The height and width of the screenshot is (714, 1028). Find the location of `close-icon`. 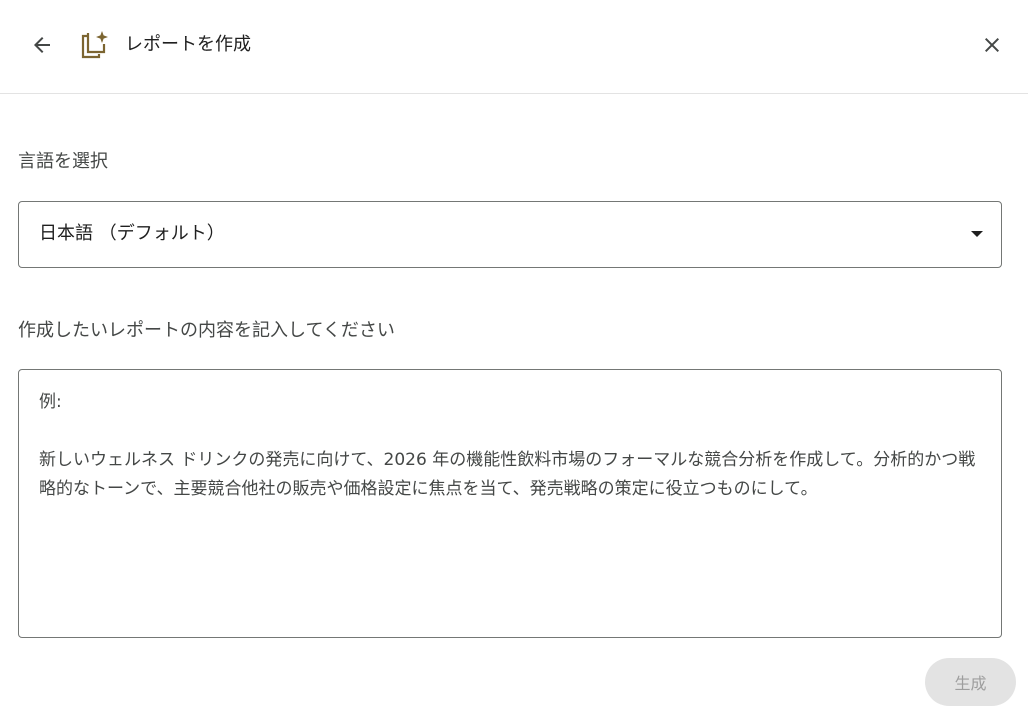

close-icon is located at coordinates (992, 45).